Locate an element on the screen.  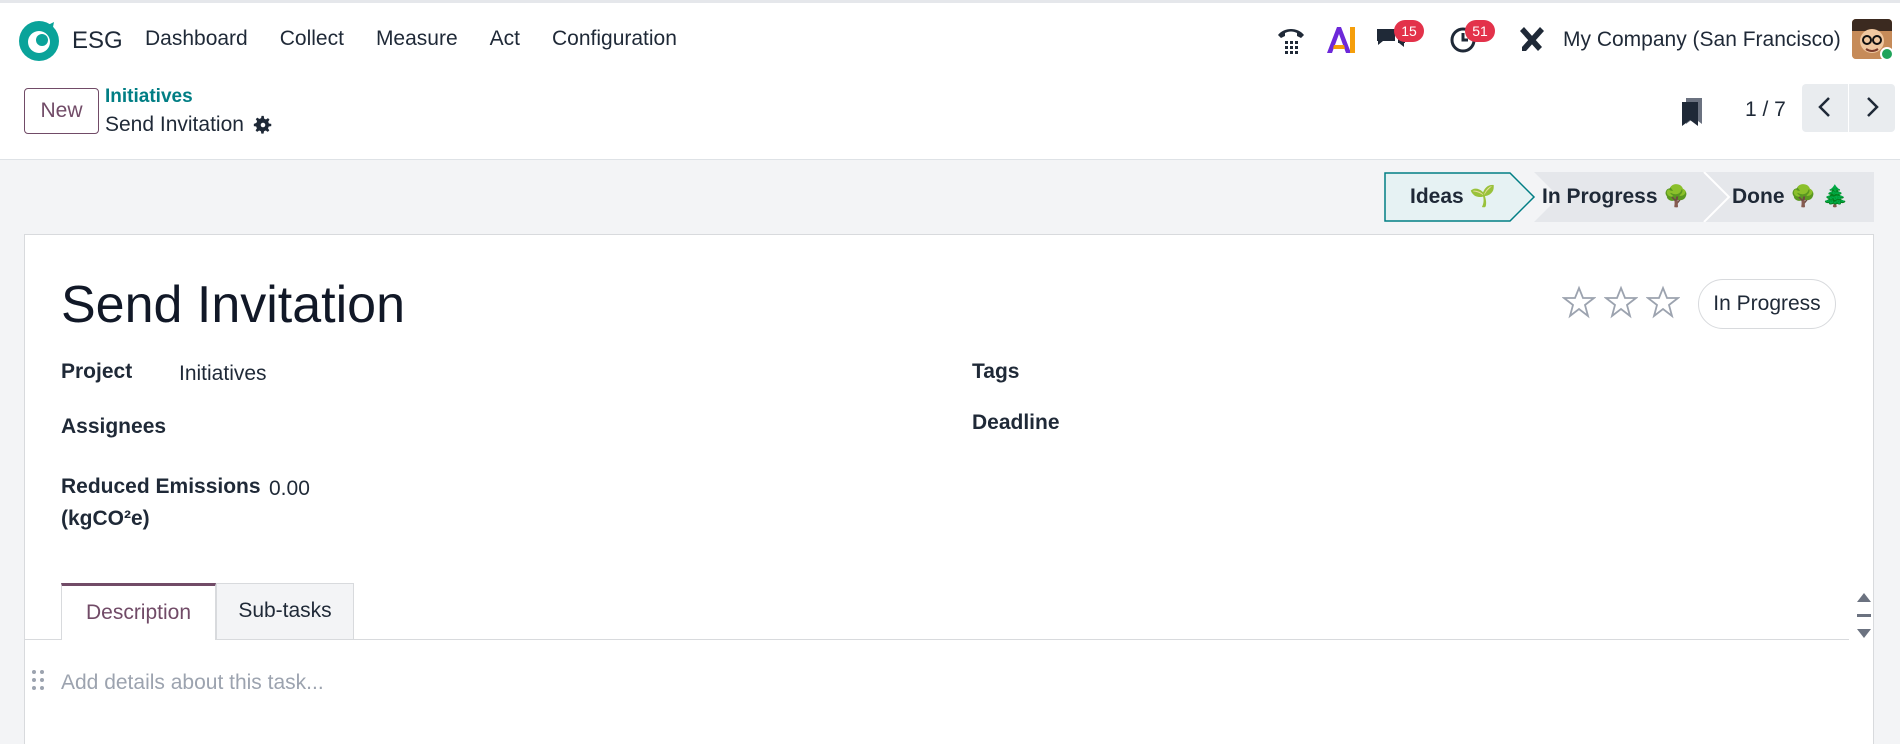
stage-ideas: Ideas 🌱 is located at coordinates (1453, 197).